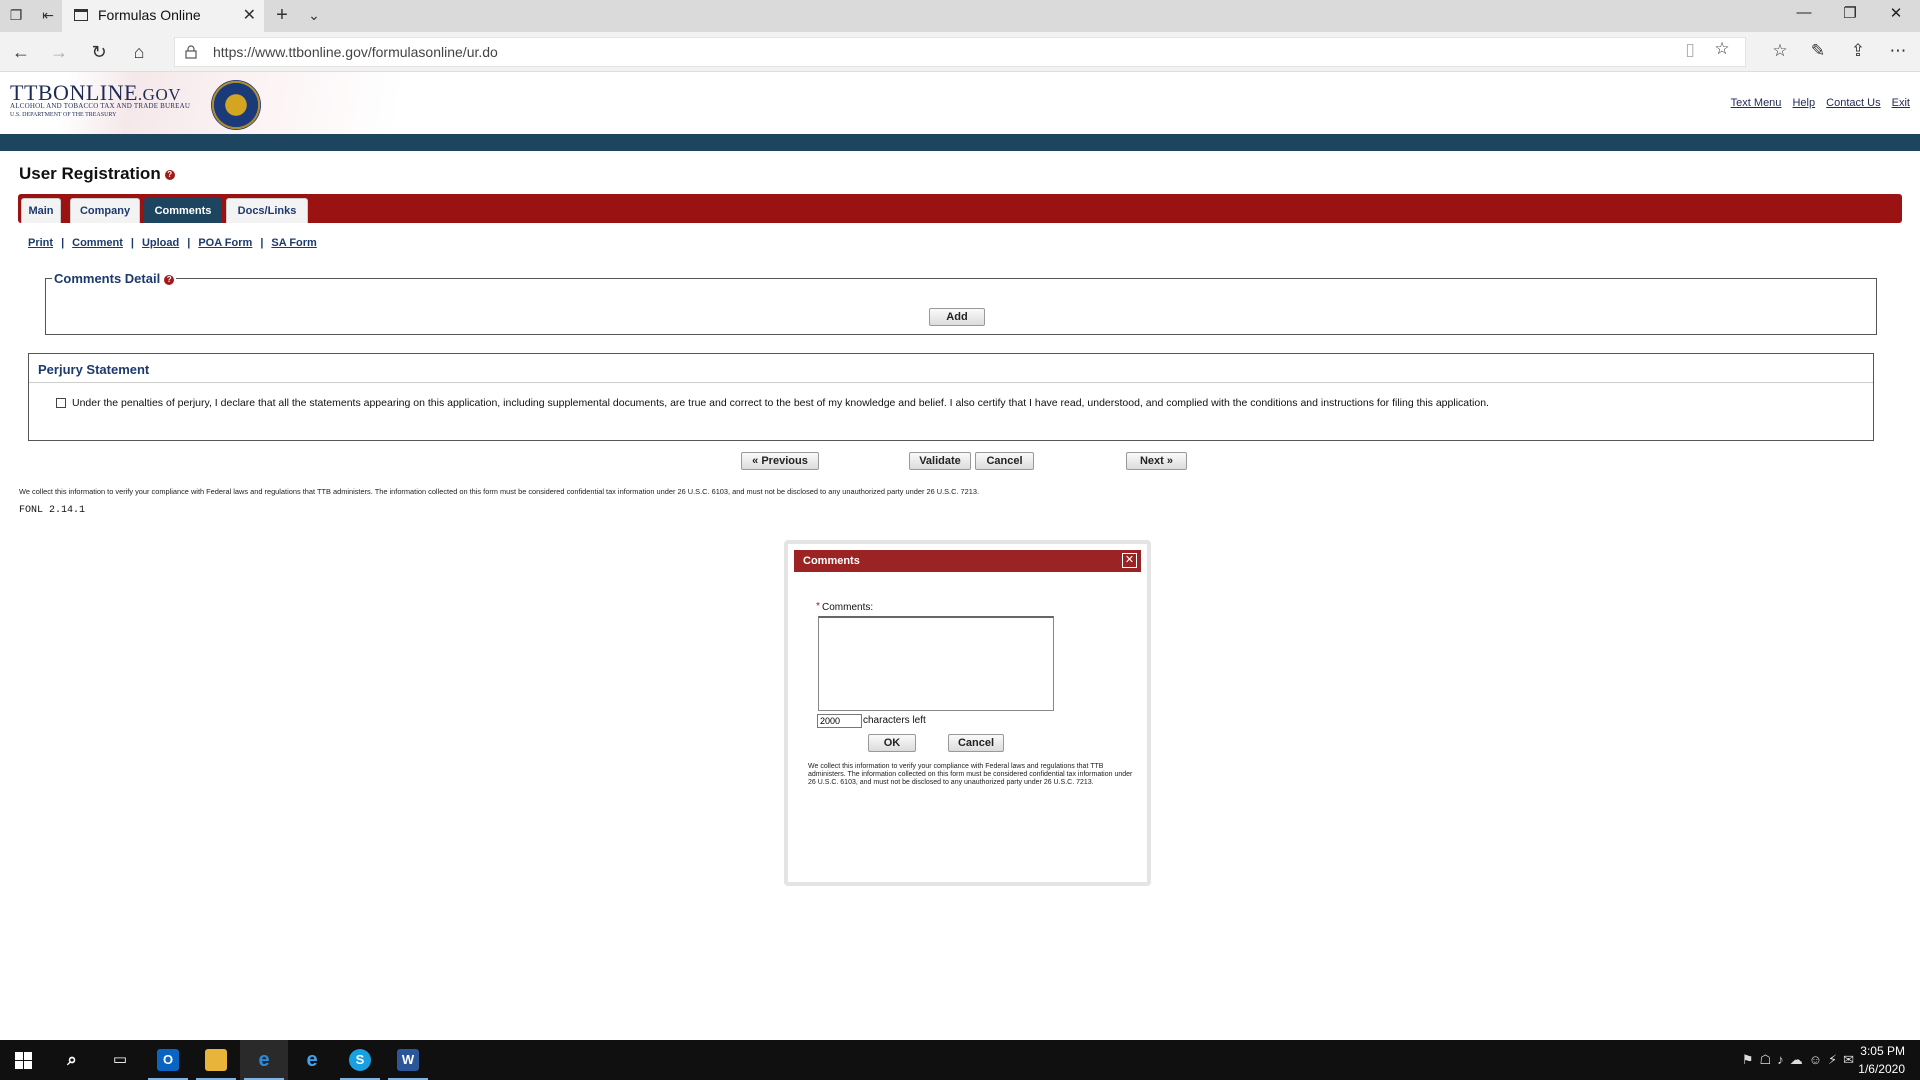 This screenshot has width=1920, height=1080. What do you see at coordinates (236, 105) in the screenshot?
I see `treasury-seal-icon` at bounding box center [236, 105].